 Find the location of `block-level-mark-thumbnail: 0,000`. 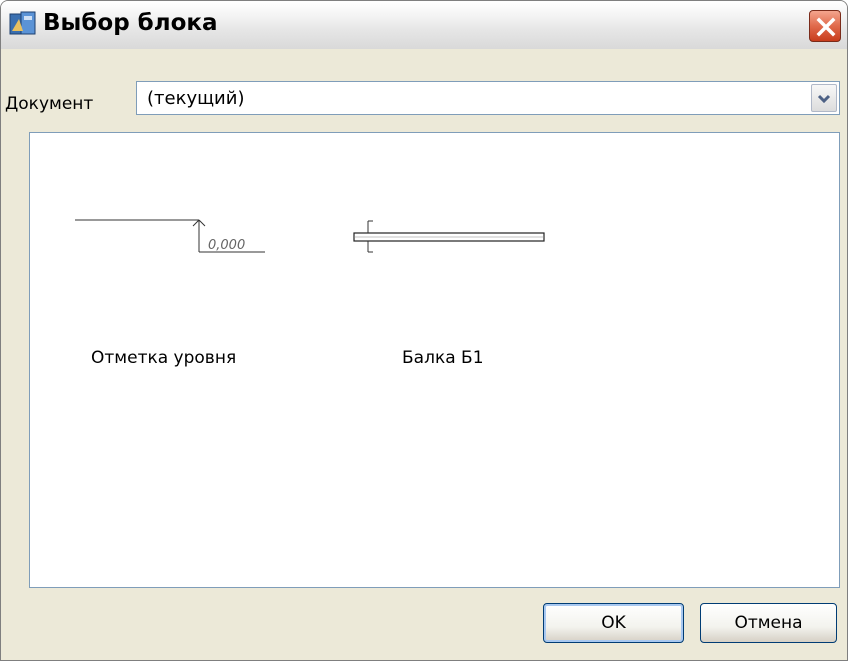

block-level-mark-thumbnail: 0,000 is located at coordinates (175, 238).